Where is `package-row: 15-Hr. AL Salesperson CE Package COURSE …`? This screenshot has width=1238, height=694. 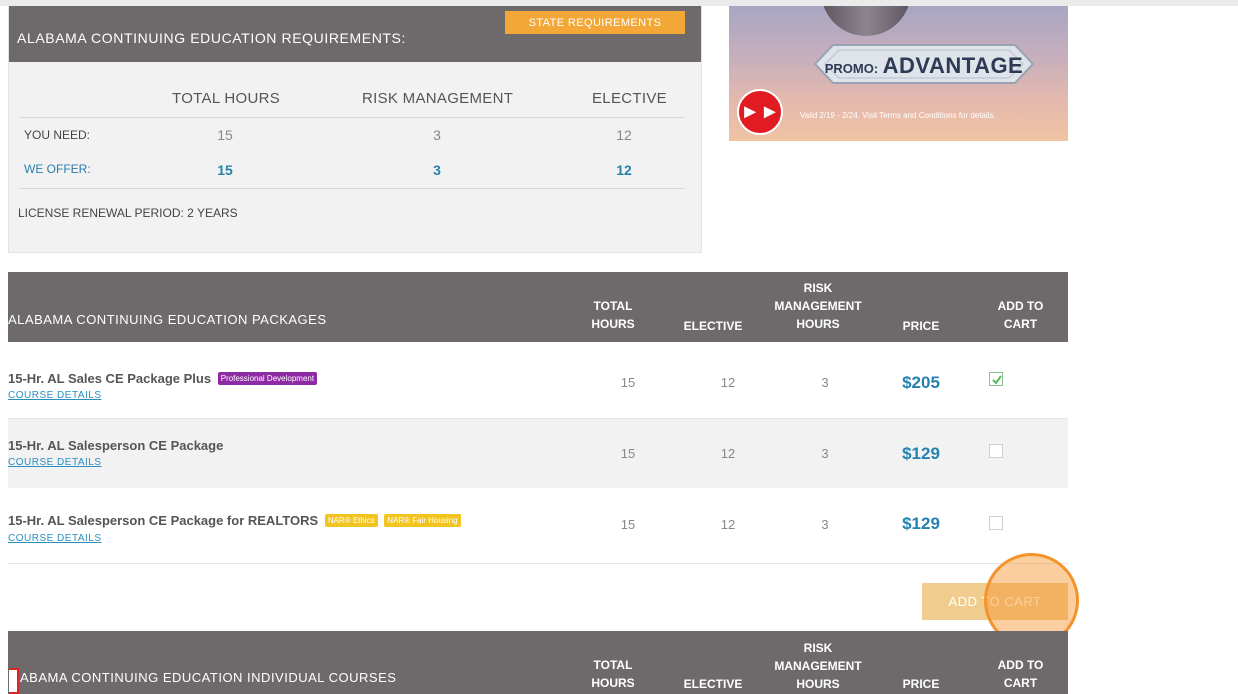 package-row: 15-Hr. AL Salesperson CE Package COURSE … is located at coordinates (538, 453).